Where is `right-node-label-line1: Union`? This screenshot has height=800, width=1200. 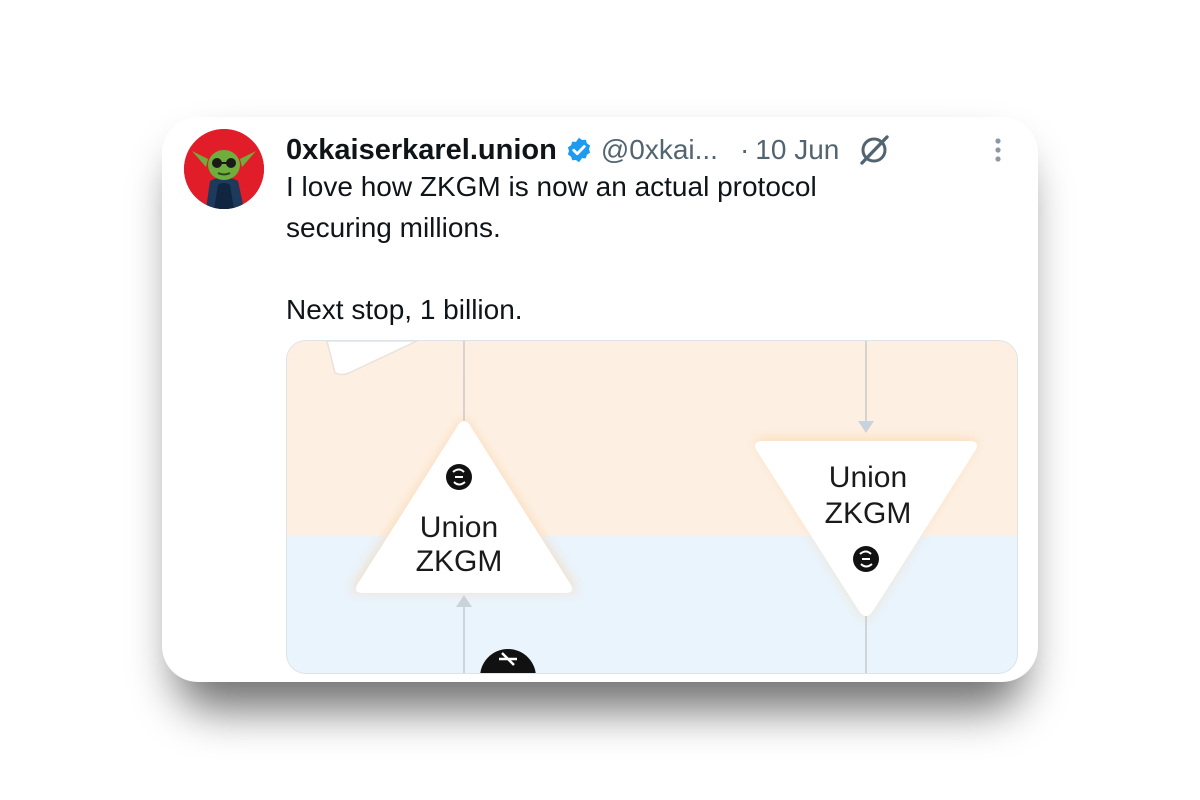
right-node-label-line1: Union is located at coordinates (868, 477).